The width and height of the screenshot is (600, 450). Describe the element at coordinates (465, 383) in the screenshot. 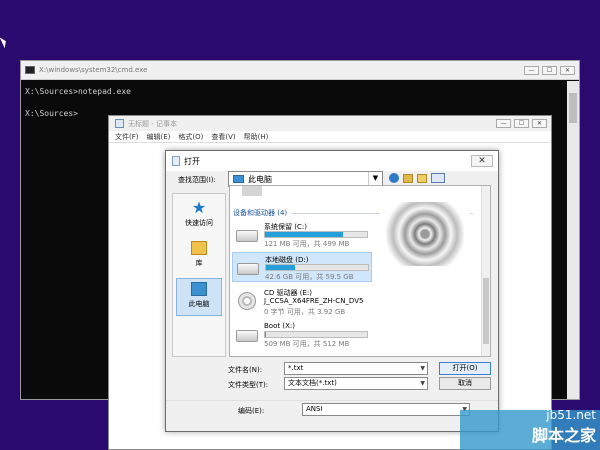

I see `cancel-button: 取消` at that location.